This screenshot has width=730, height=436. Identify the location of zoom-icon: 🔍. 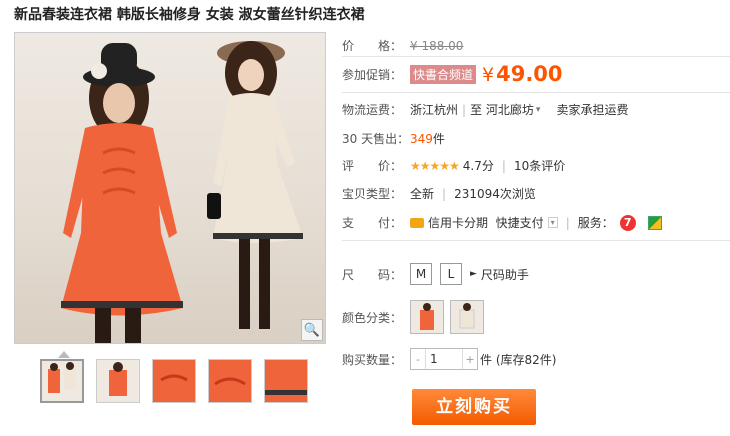
(312, 330).